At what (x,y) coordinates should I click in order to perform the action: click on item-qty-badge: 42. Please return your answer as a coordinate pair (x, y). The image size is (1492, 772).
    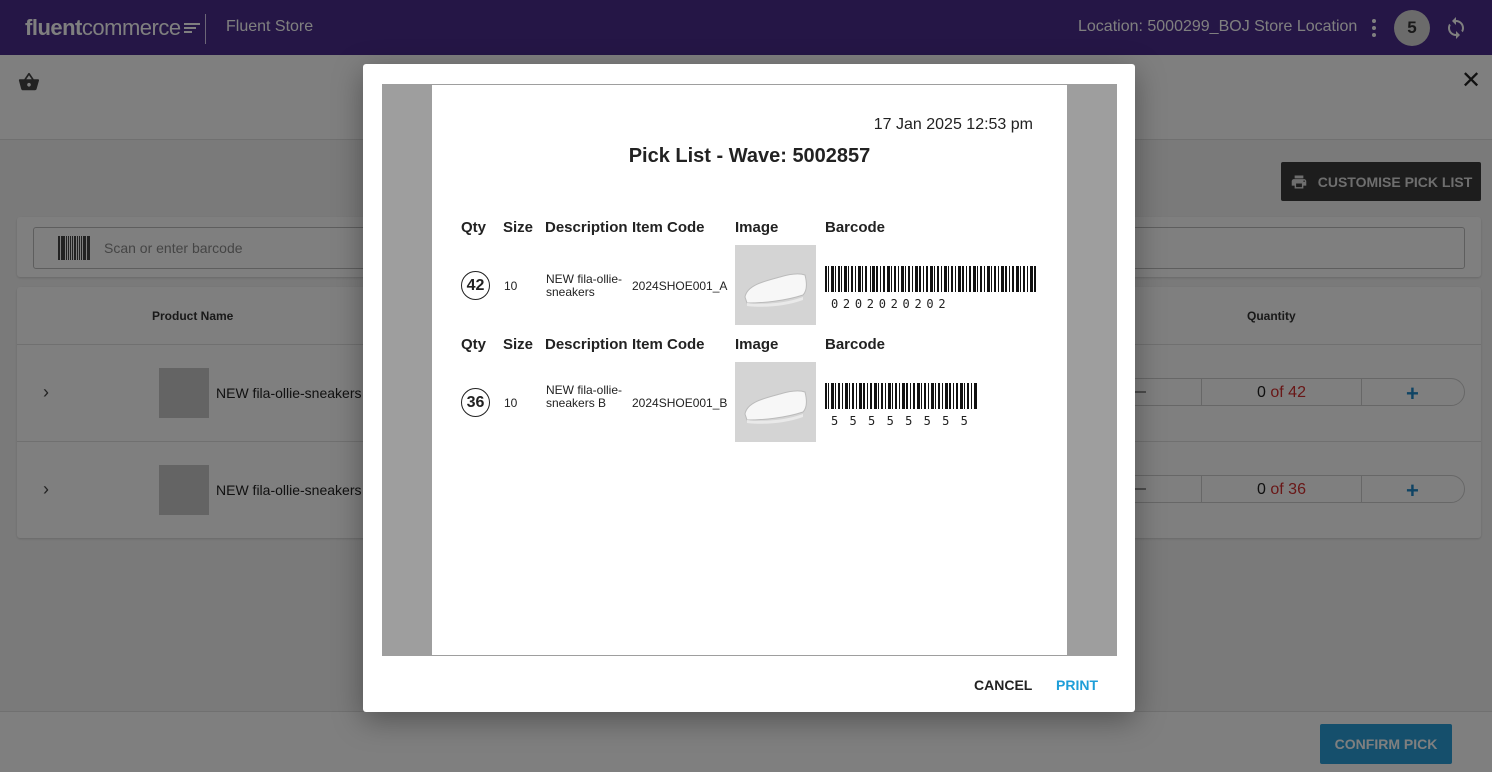
    Looking at the image, I should click on (475, 285).